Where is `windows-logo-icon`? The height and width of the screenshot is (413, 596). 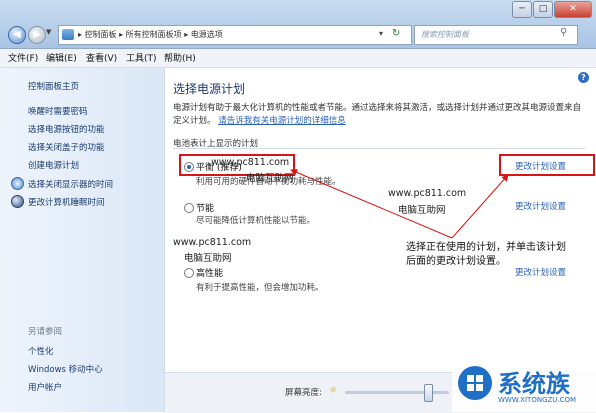 windows-logo-icon is located at coordinates (475, 383).